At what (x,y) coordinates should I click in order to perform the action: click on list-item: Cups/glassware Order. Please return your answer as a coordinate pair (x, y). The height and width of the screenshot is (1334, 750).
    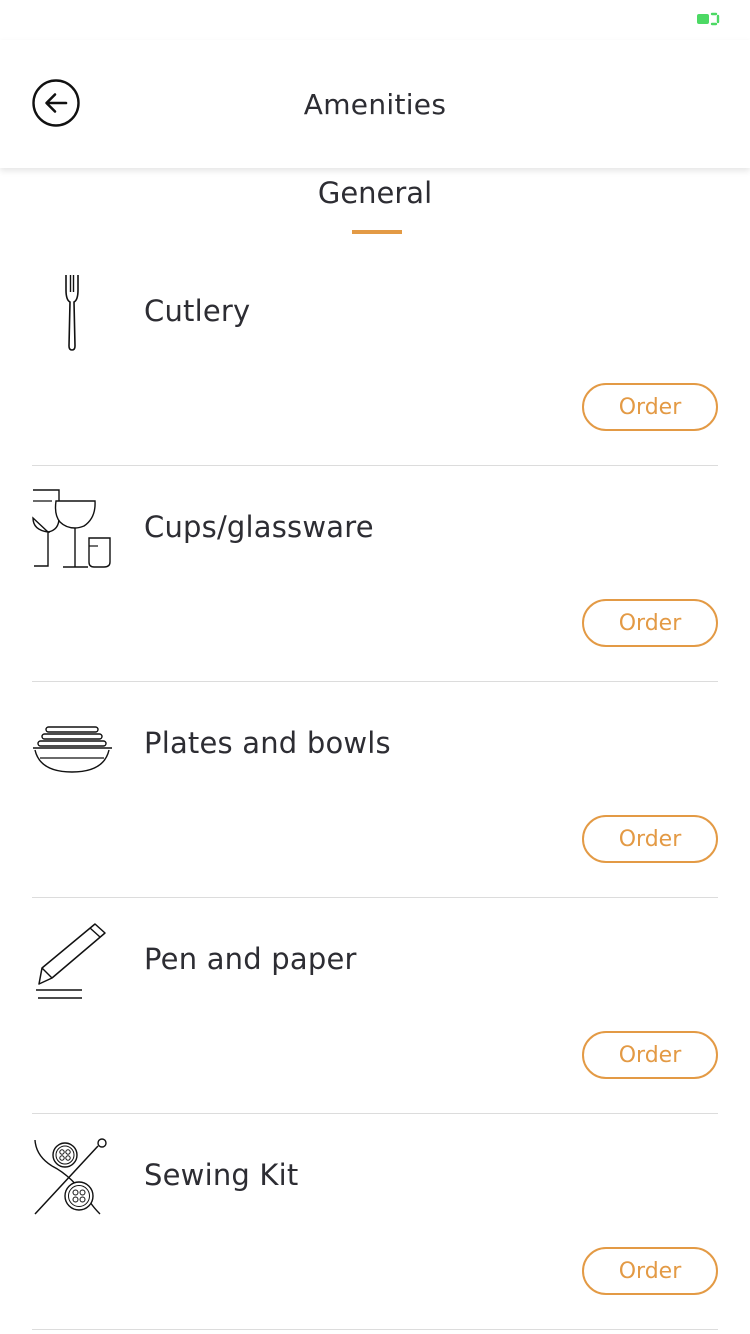
    Looking at the image, I should click on (375, 574).